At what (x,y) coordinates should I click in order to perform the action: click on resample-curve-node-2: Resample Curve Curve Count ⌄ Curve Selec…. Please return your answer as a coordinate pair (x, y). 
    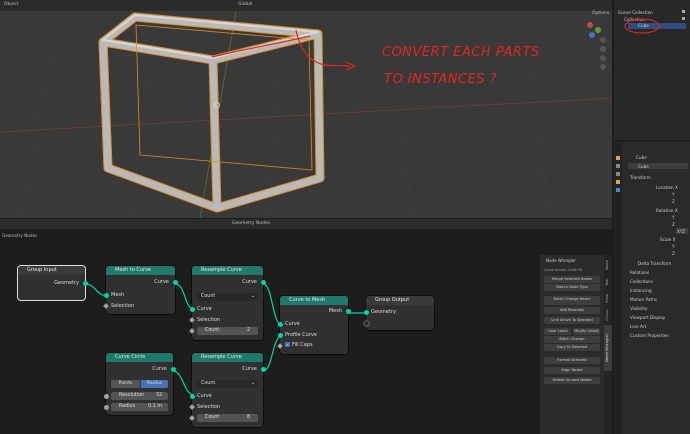
    Looking at the image, I should click on (227, 390).